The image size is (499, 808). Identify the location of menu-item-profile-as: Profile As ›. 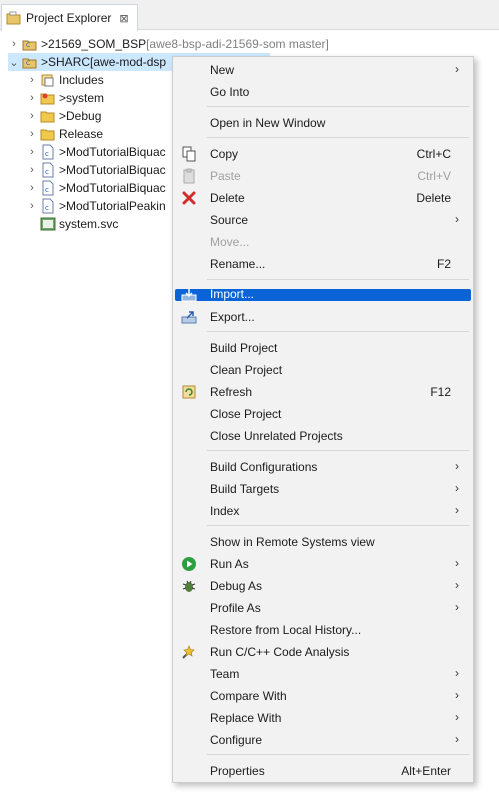
(323, 608).